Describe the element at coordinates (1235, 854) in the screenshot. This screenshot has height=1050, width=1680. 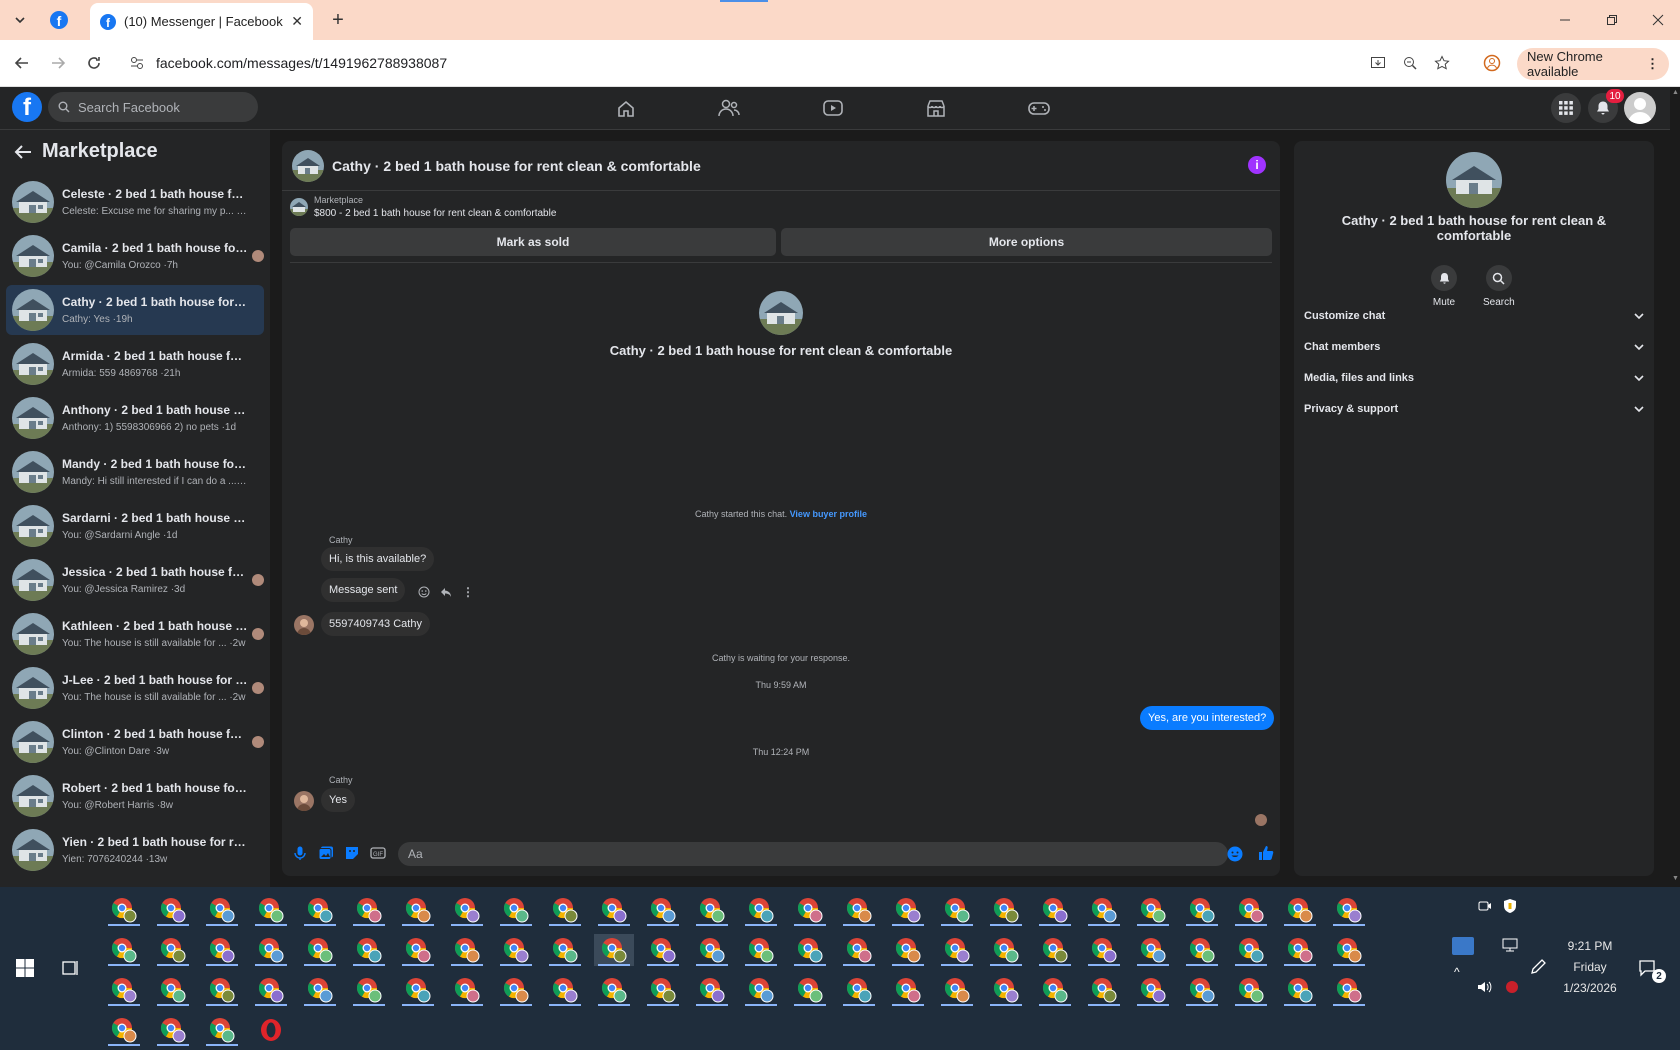
I see `emoji-icon` at that location.